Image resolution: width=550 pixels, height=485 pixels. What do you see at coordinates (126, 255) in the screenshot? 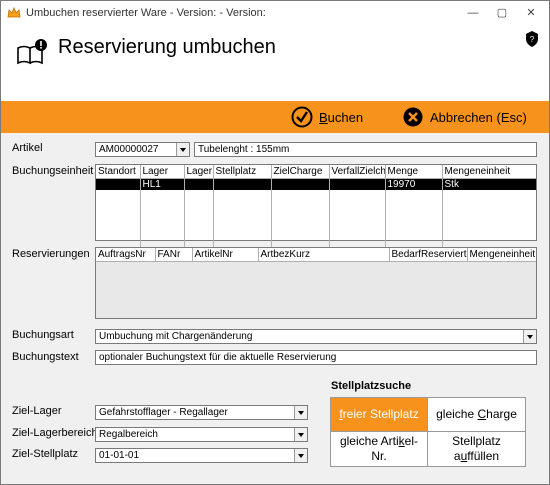
I see `column-header: AuftragsNr` at bounding box center [126, 255].